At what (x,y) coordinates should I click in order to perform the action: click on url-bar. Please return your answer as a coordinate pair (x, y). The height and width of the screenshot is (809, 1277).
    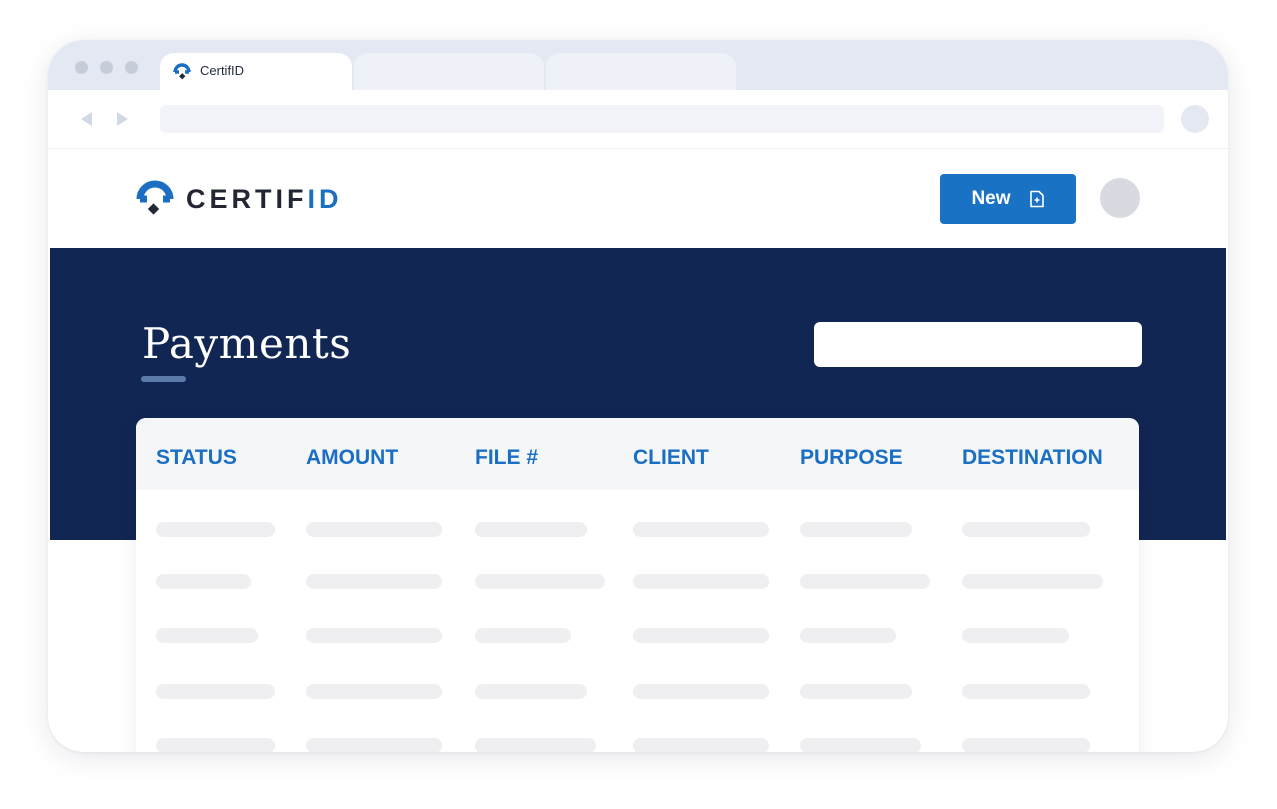
    Looking at the image, I should click on (662, 119).